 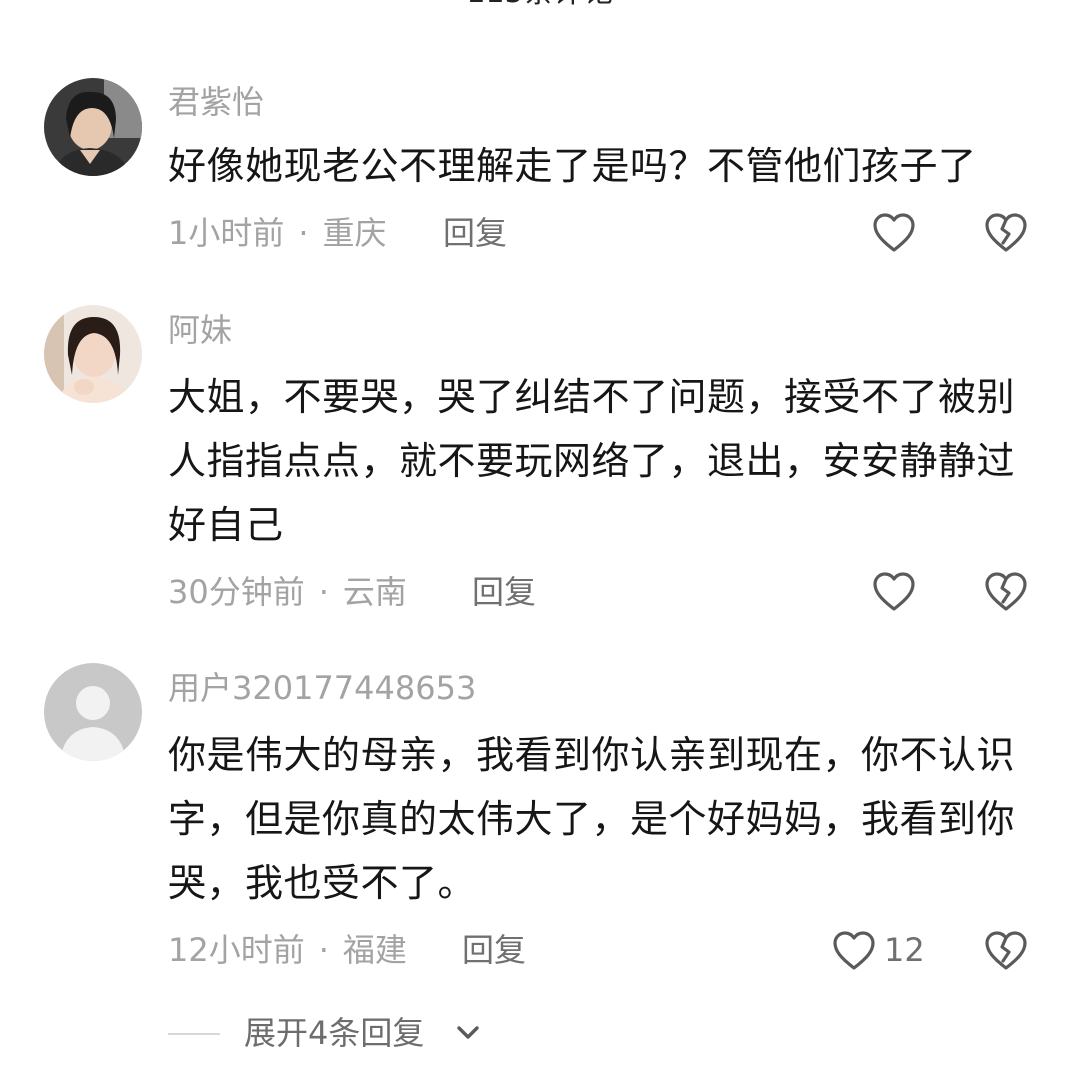 I want to click on comment-meta: 12小时前 · 福建, so click(x=287, y=950).